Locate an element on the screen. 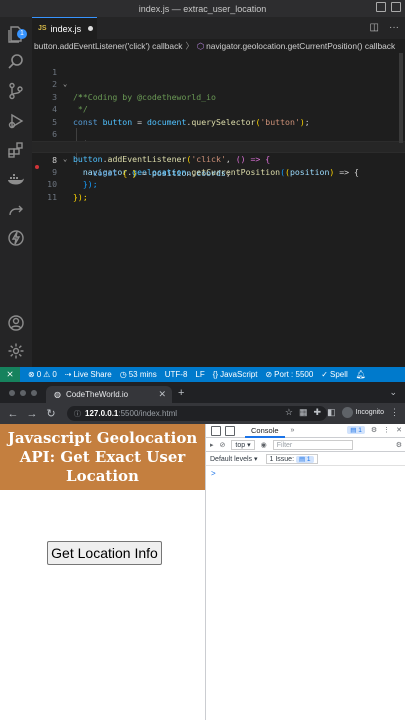 The width and height of the screenshot is (405, 720). forward-arrow-icon: → is located at coordinates (32, 414).